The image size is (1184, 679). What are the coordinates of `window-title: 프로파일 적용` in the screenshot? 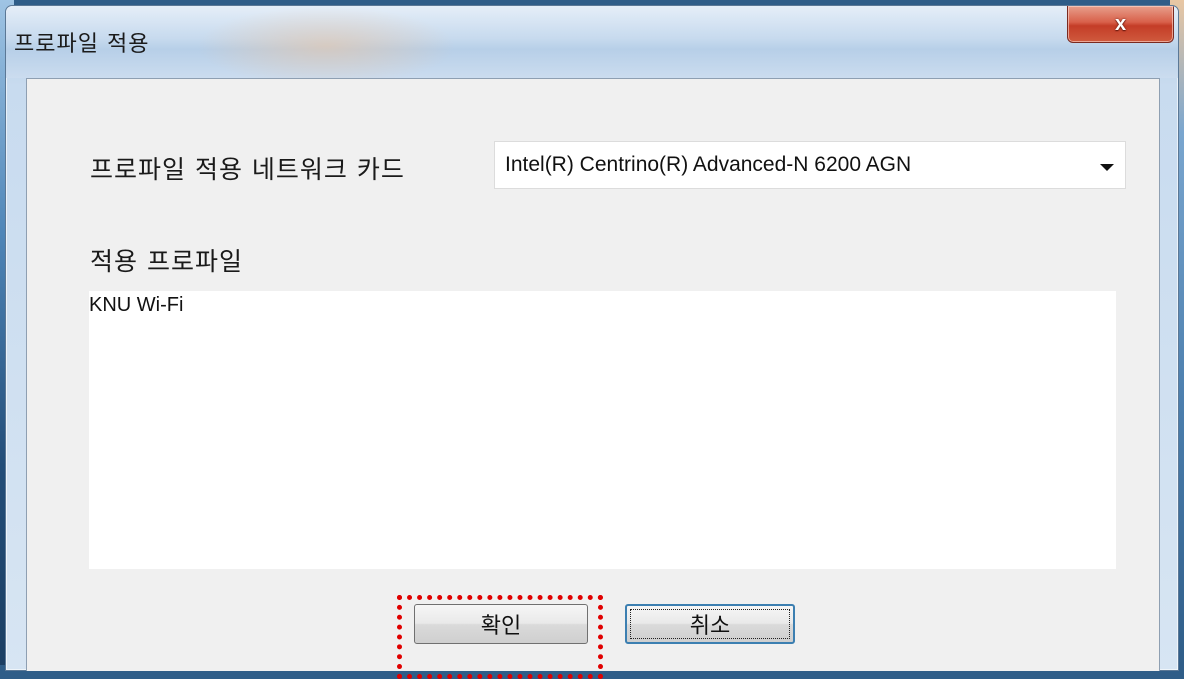 It's located at (82, 44).